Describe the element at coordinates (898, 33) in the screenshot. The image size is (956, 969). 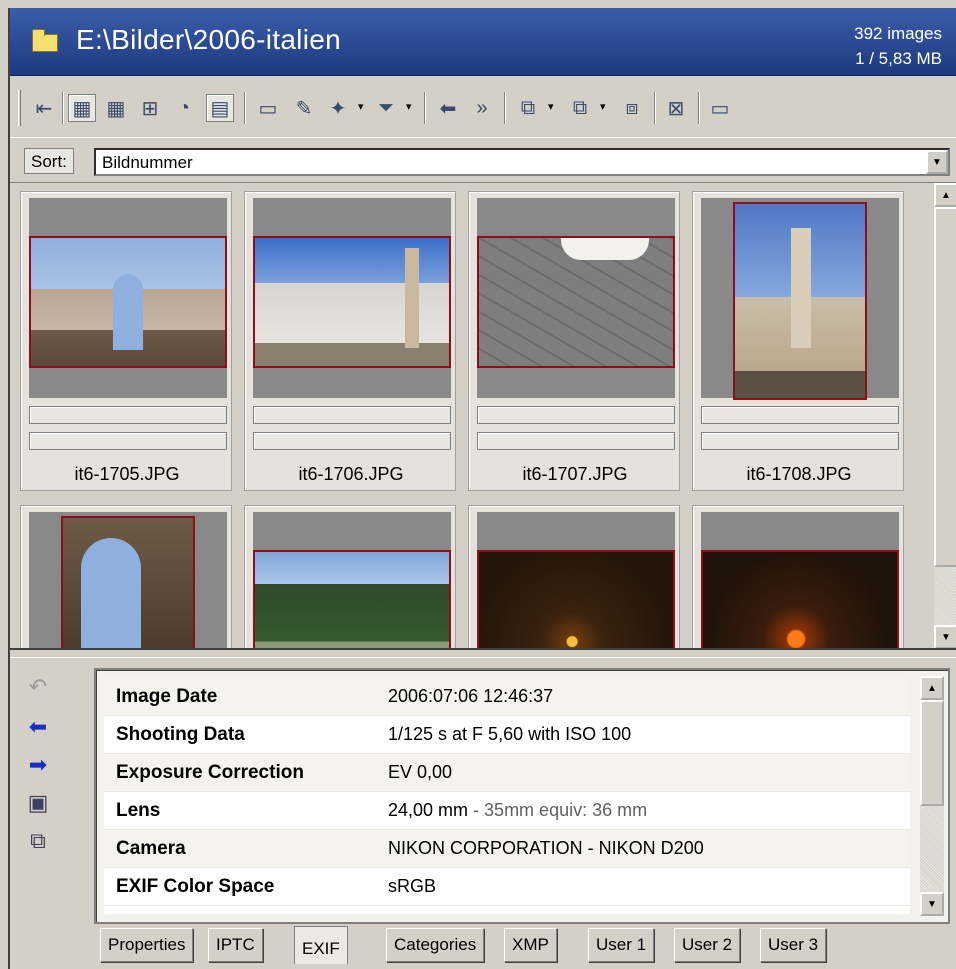
I see `image-count: 392 images` at that location.